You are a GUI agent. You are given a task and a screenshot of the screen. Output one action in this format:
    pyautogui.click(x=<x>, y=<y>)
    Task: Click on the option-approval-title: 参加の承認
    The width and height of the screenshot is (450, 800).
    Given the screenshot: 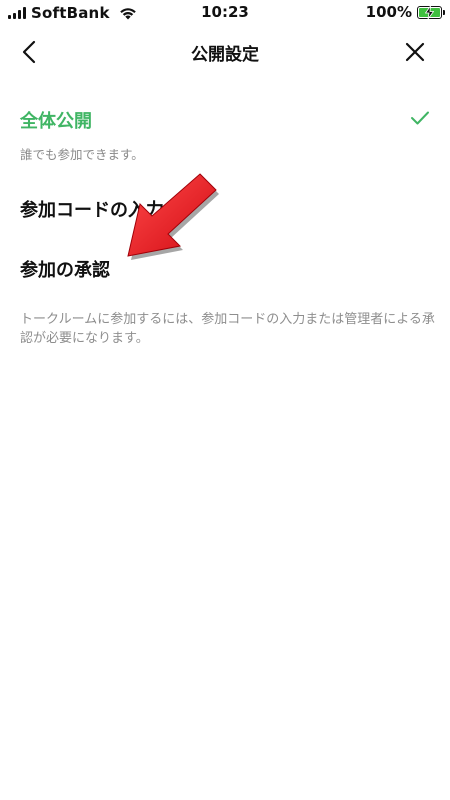 What is the action you would take?
    pyautogui.click(x=65, y=270)
    